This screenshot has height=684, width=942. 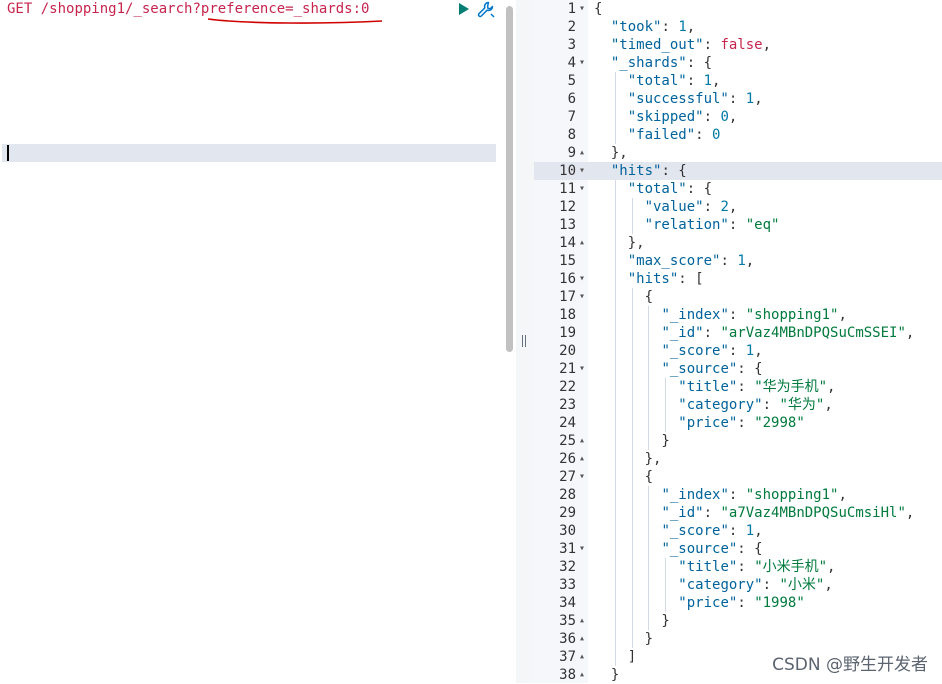 What do you see at coordinates (738, 531) in the screenshot?
I see `response-line: 30 "_score": 1,` at bounding box center [738, 531].